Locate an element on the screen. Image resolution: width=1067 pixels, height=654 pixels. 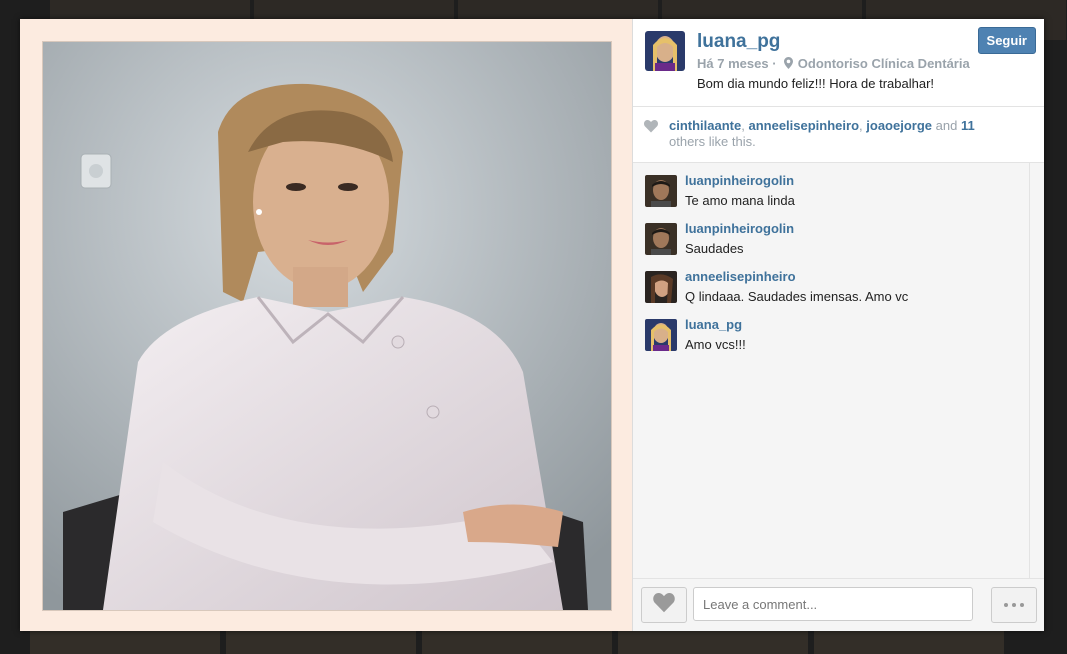
likes-others-text: others like this. is located at coordinates (712, 141).